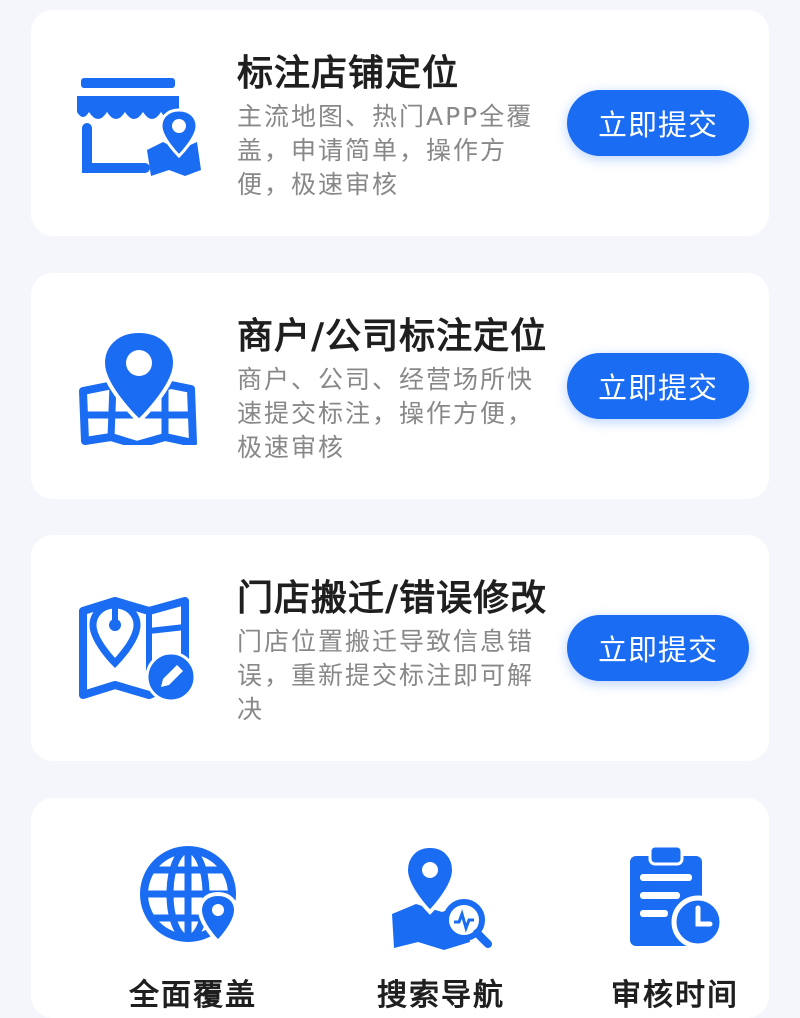  I want to click on feature-label: 搜索导航, so click(441, 995).